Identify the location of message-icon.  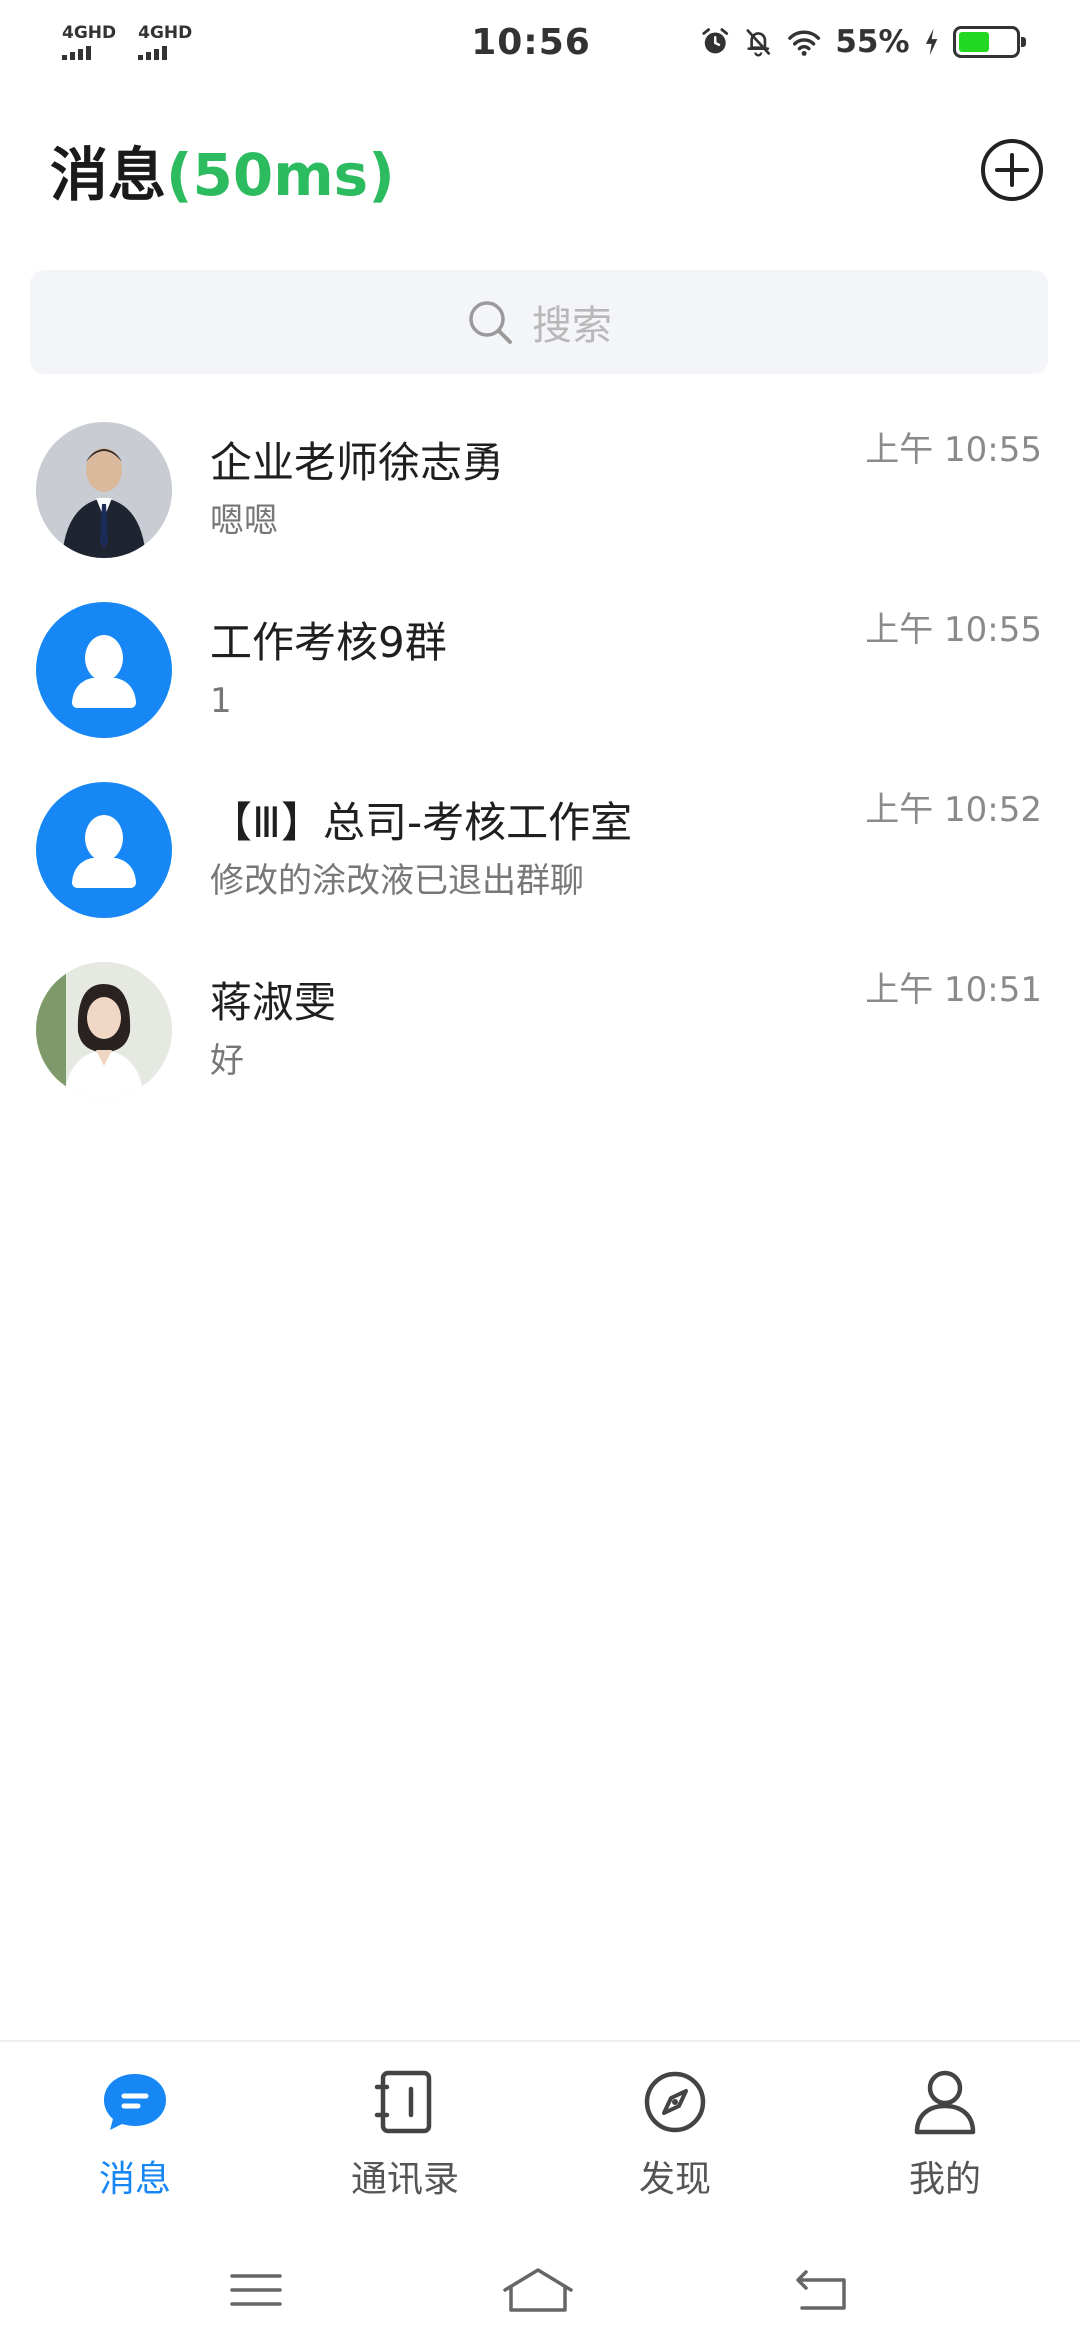
(135, 2102).